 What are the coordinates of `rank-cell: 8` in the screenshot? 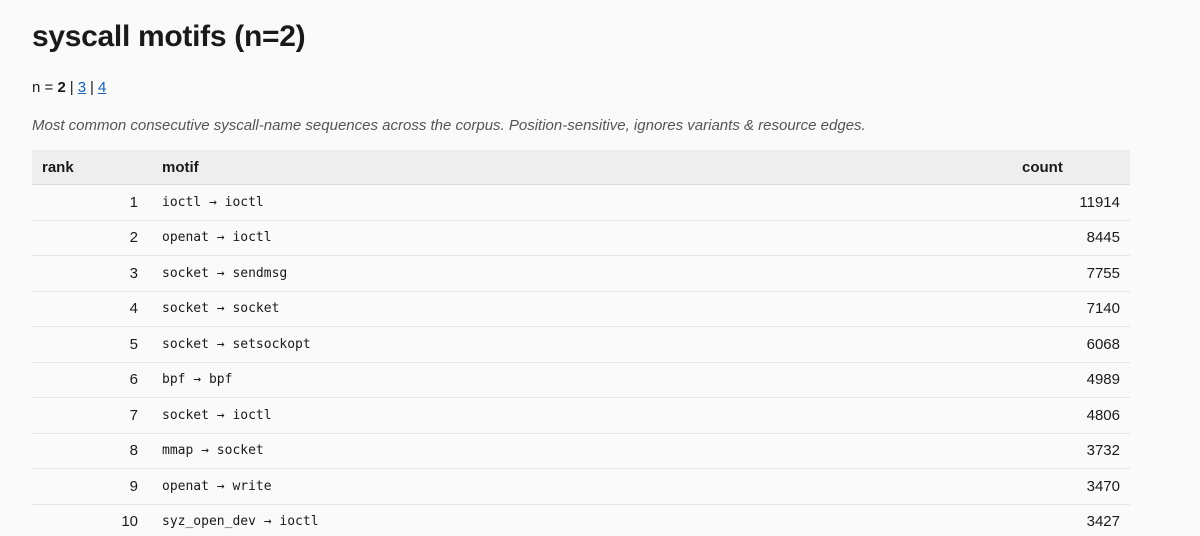 It's located at (91, 451).